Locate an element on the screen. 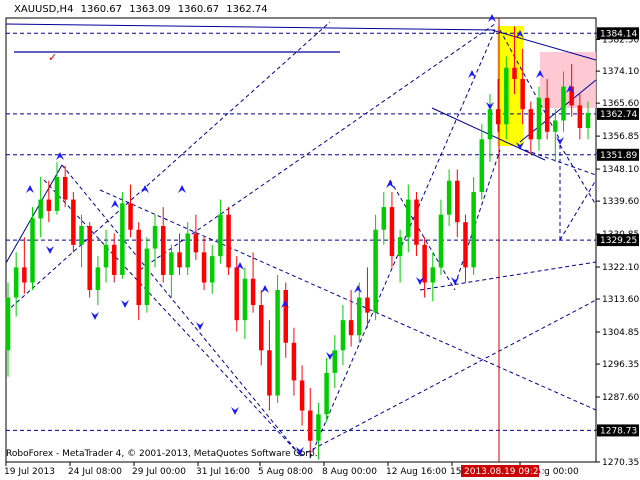  check-mark-icon: ✓ is located at coordinates (52, 57).